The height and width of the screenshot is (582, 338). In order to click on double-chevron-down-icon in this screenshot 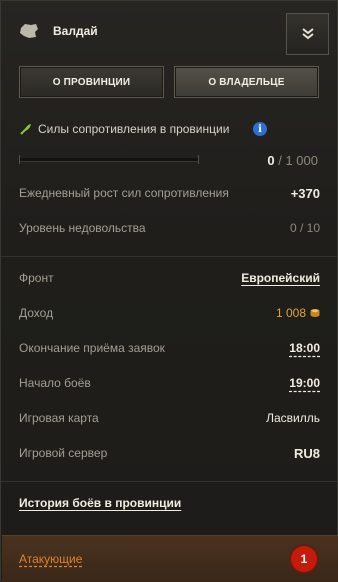, I will do `click(307, 34)`.